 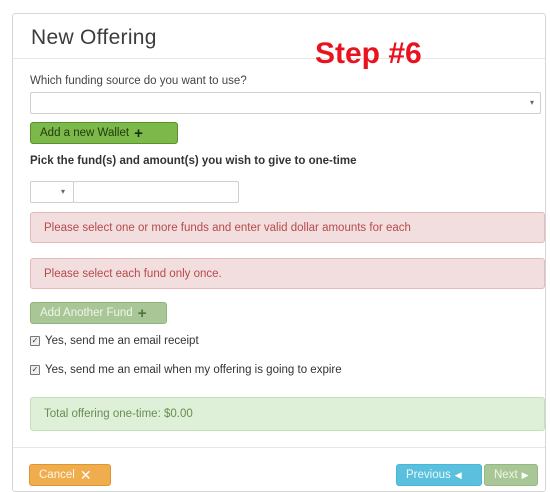 I want to click on close-icon: ✕, so click(x=85, y=474).